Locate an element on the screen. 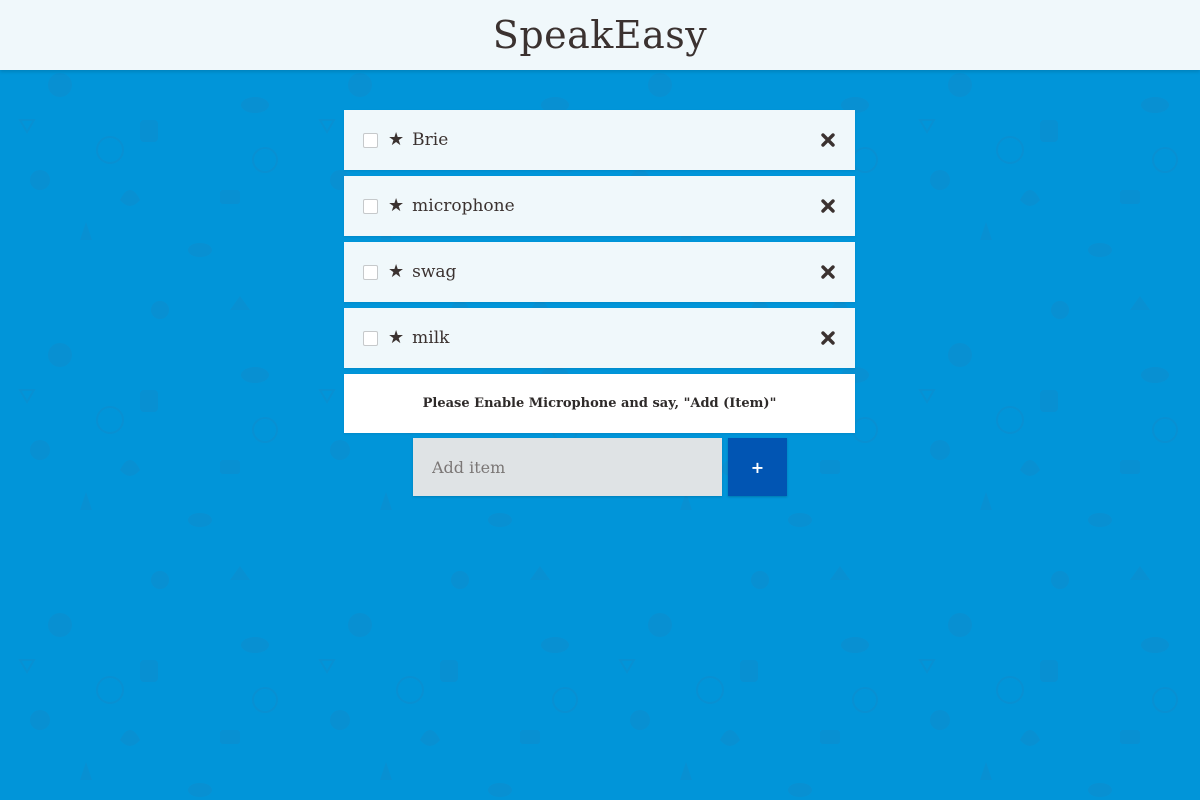 The height and width of the screenshot is (800, 1200). app-title: SpeakEasy is located at coordinates (600, 35).